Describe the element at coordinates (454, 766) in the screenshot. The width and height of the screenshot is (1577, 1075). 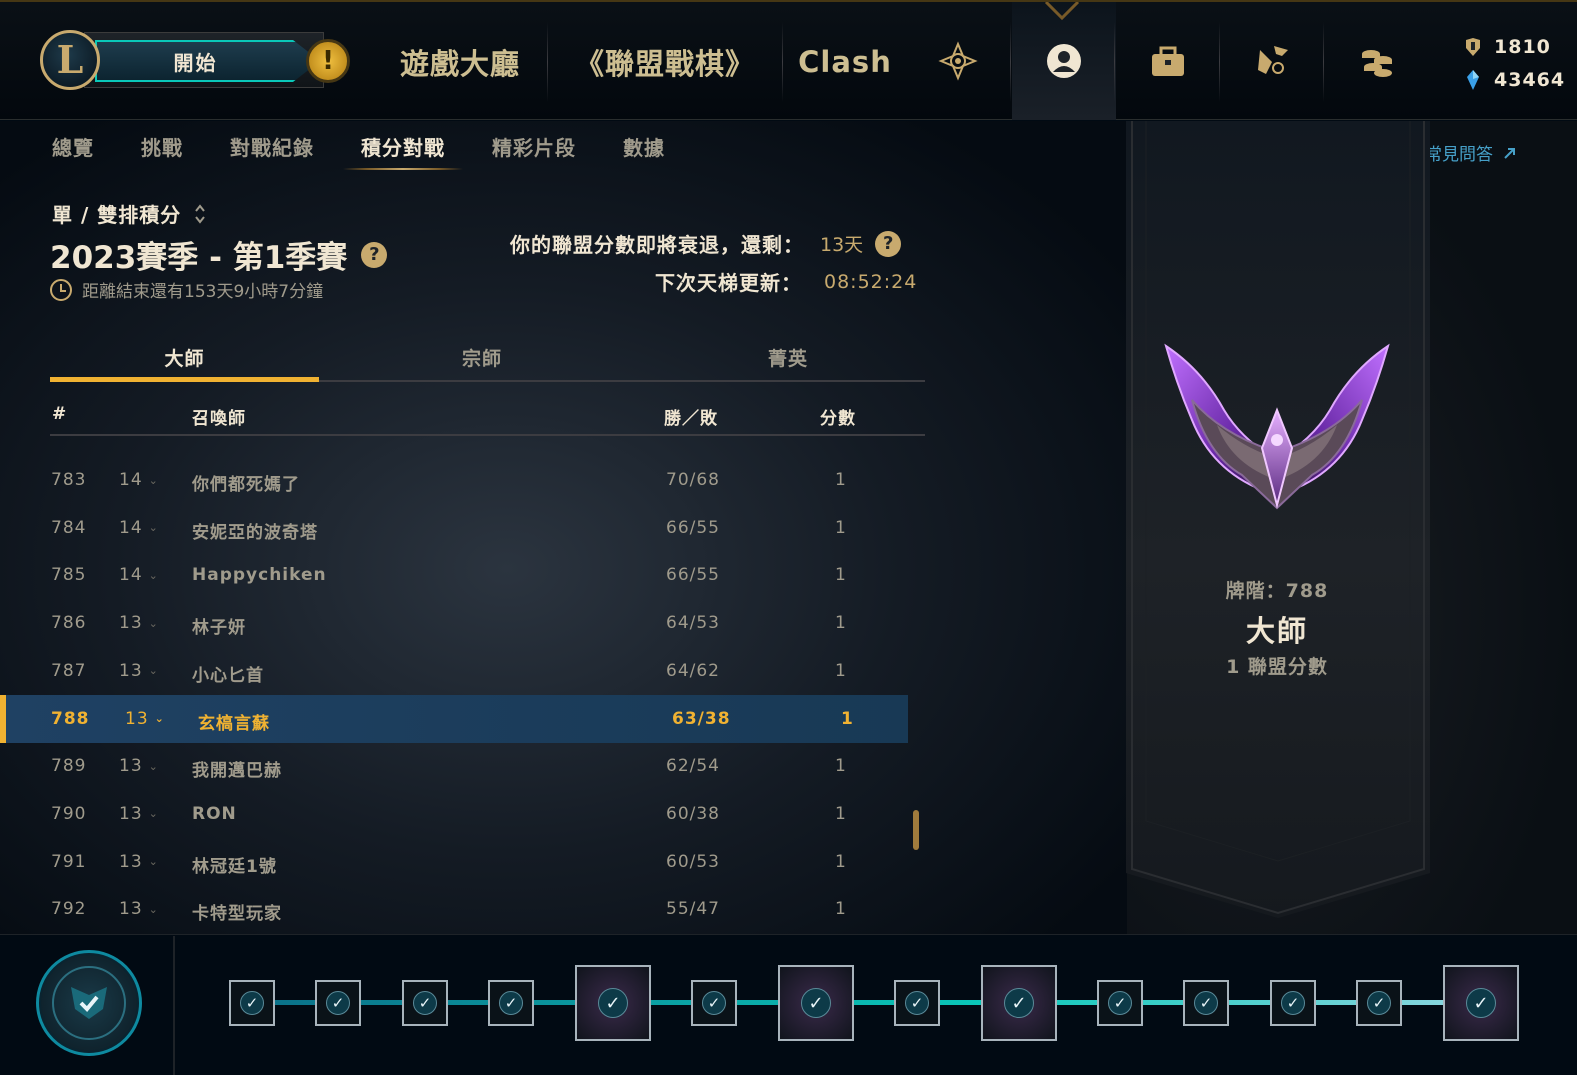
I see `table-row: 789 13 ⌄ 我開邁巴赫 62/54 1` at that location.